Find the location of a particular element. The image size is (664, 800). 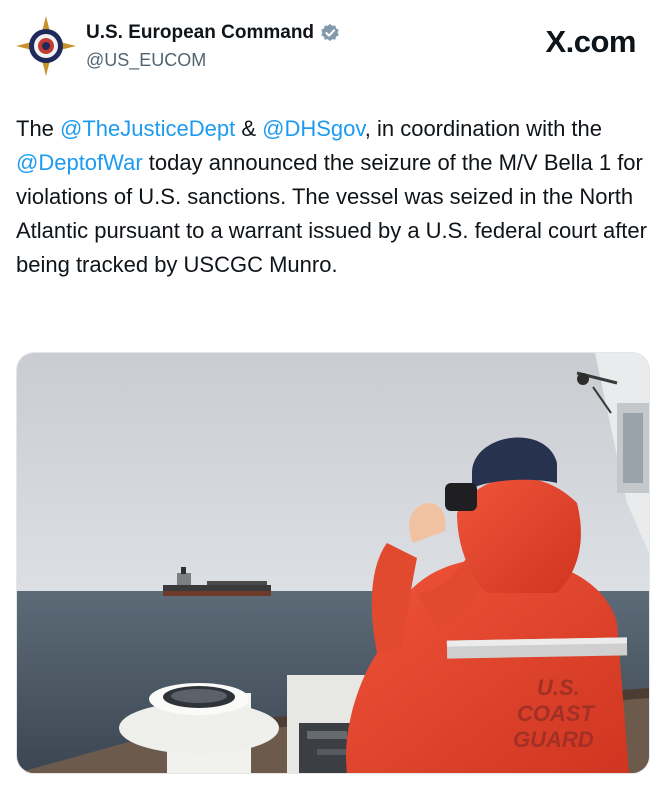

jacket-text-guard: GUARD is located at coordinates (553, 739).